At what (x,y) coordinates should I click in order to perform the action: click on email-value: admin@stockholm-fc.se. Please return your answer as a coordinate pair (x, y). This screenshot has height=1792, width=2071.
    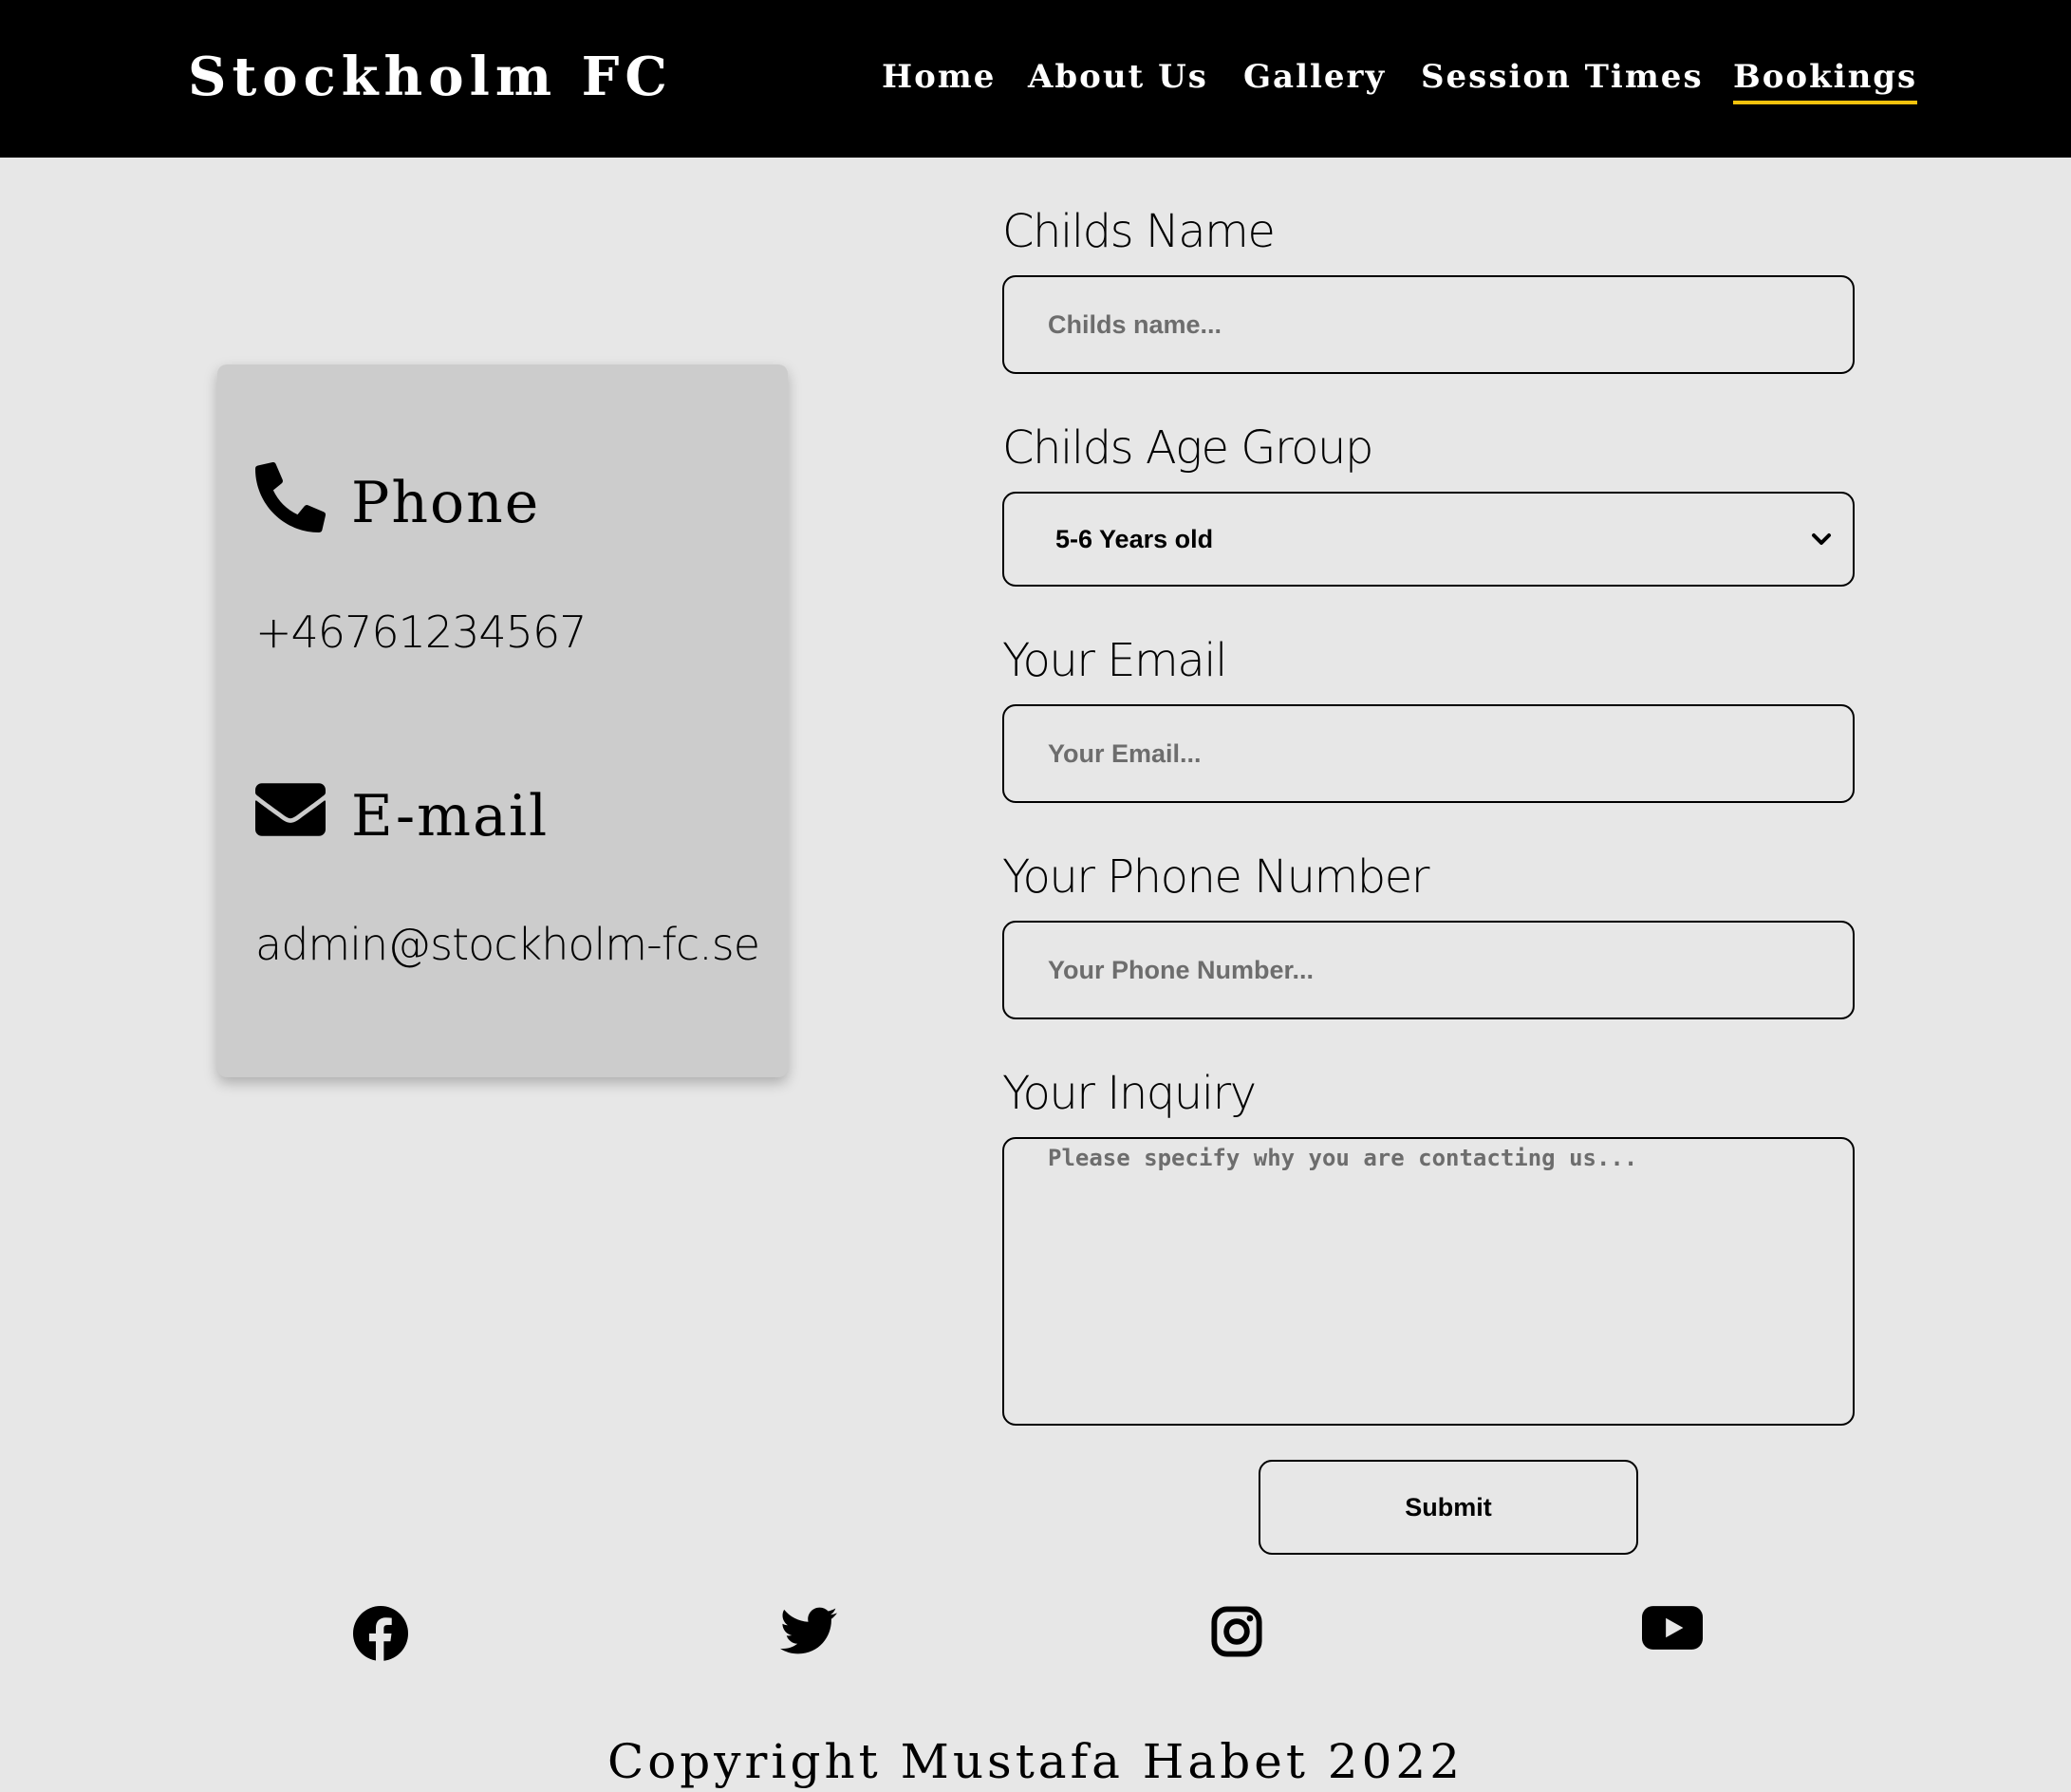
    Looking at the image, I should click on (508, 945).